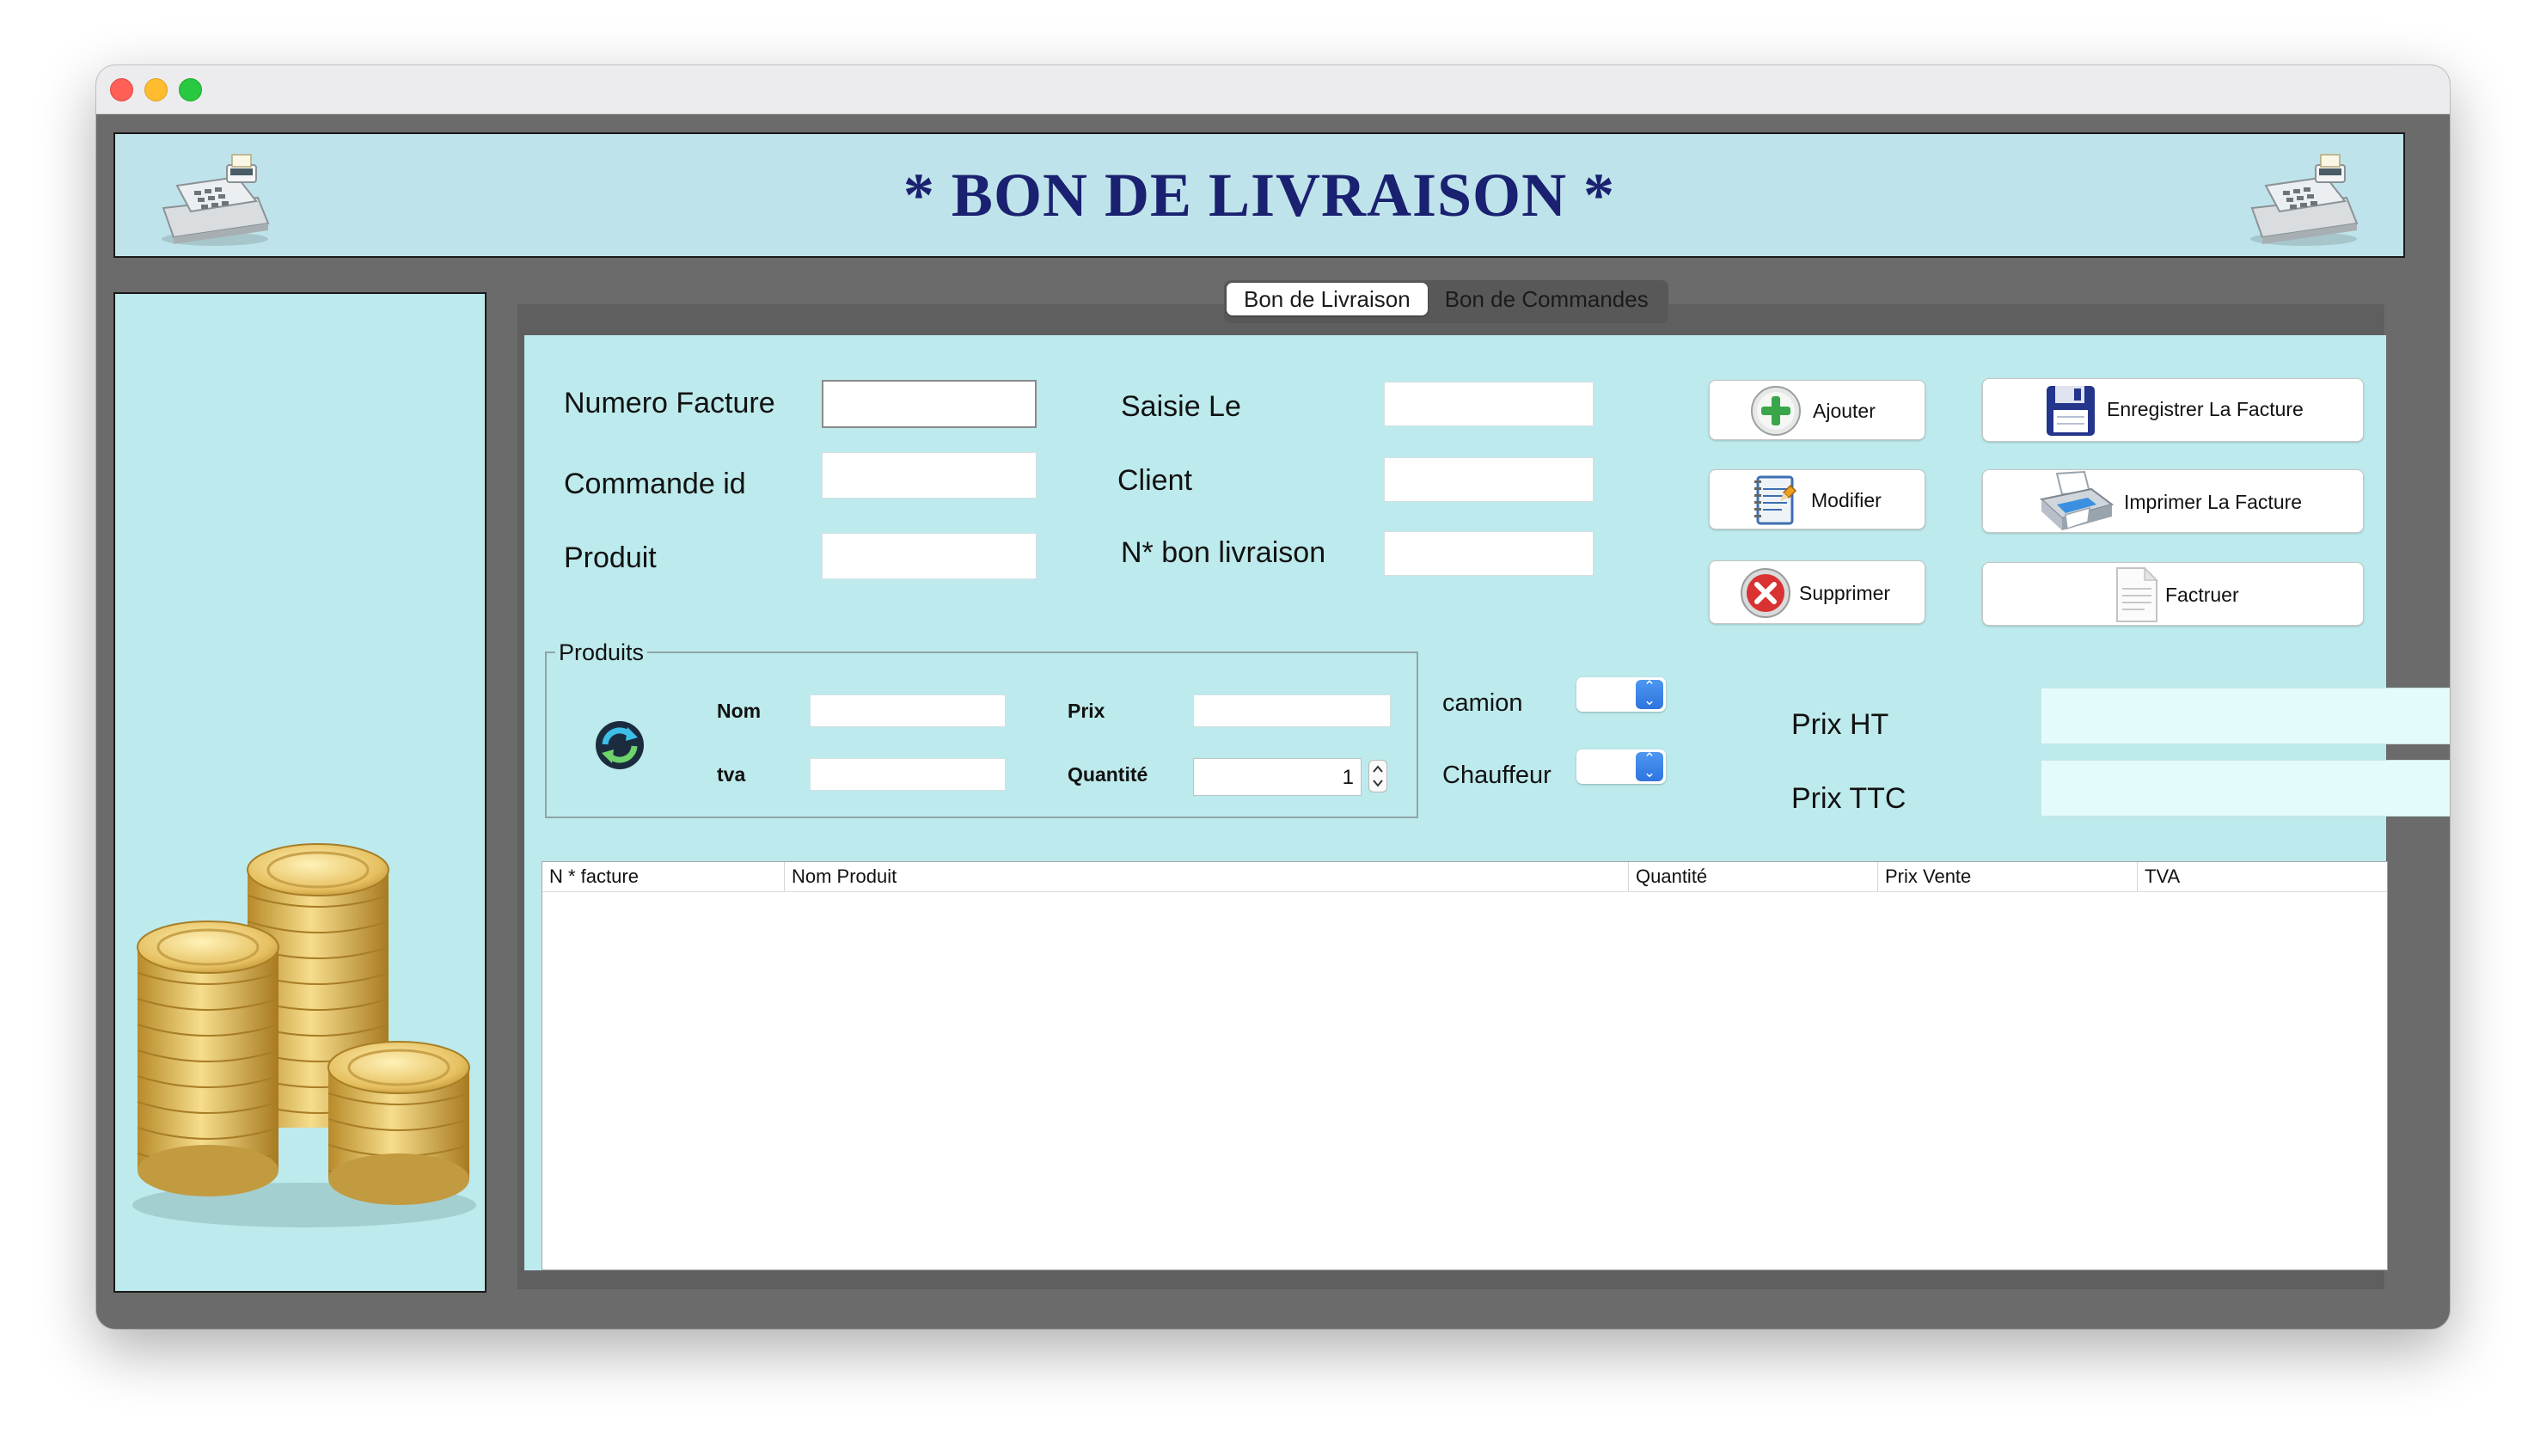 The width and height of the screenshot is (2546, 1456). I want to click on column-header-n-facture: N * facture, so click(663, 877).